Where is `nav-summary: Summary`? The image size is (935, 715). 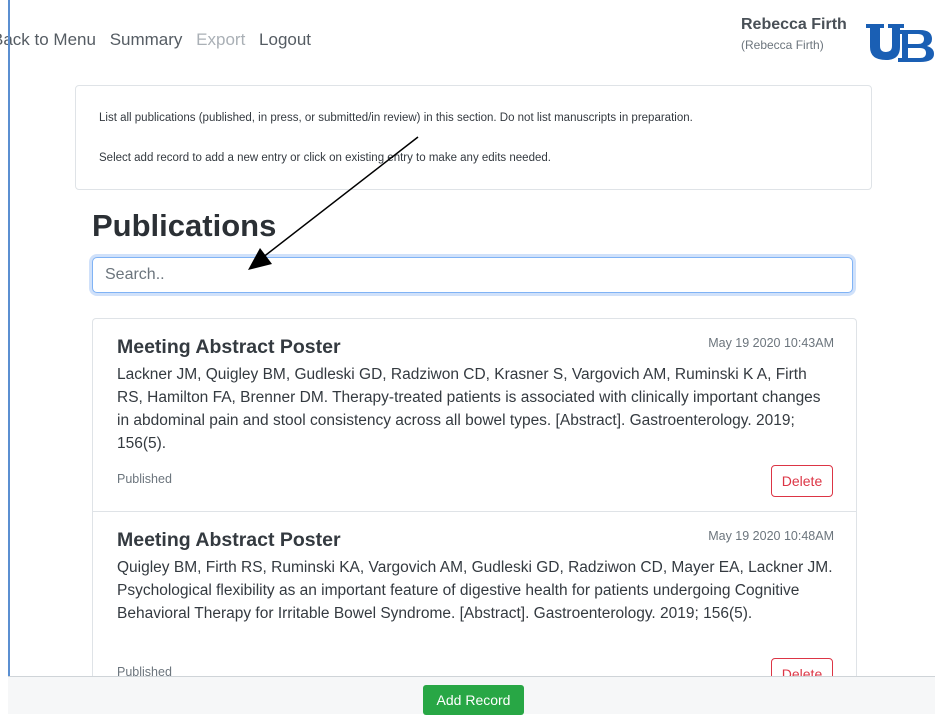 nav-summary: Summary is located at coordinates (146, 39).